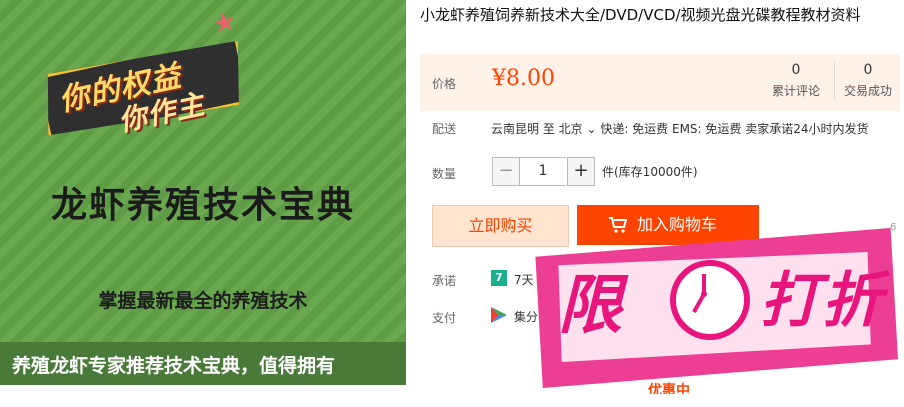 Image resolution: width=904 pixels, height=407 pixels. Describe the element at coordinates (444, 129) in the screenshot. I see `shipping-label: 配送` at that location.